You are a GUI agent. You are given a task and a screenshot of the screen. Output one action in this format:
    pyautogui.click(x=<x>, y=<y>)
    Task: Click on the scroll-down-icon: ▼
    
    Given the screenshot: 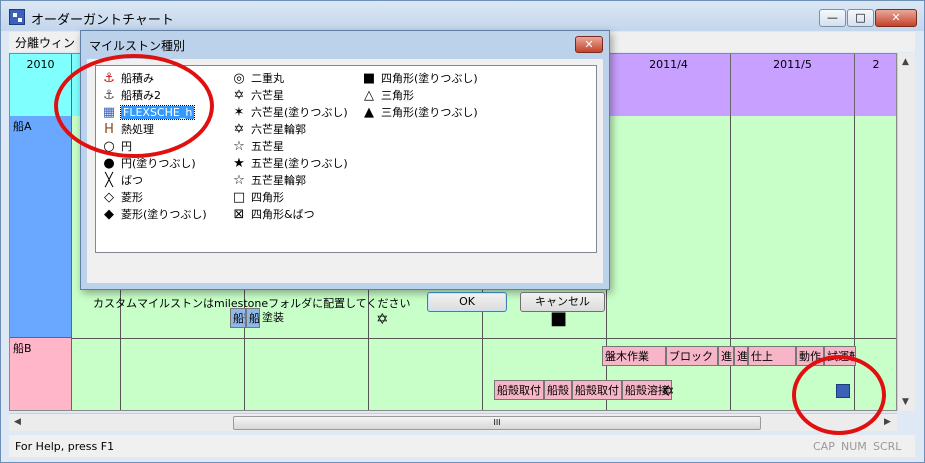 What is the action you would take?
    pyautogui.click(x=905, y=402)
    